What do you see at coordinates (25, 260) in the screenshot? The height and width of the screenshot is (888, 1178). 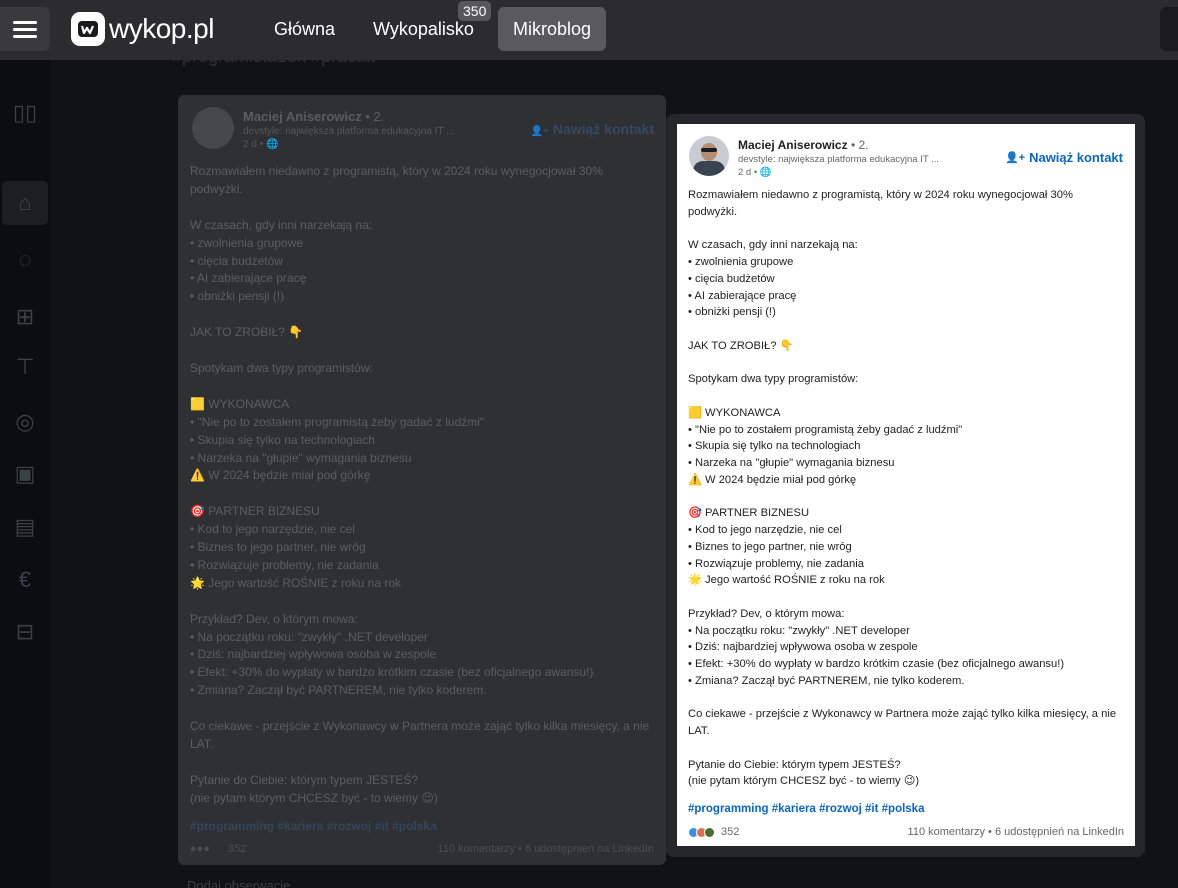 I see `lightbulb-icon: ◌` at bounding box center [25, 260].